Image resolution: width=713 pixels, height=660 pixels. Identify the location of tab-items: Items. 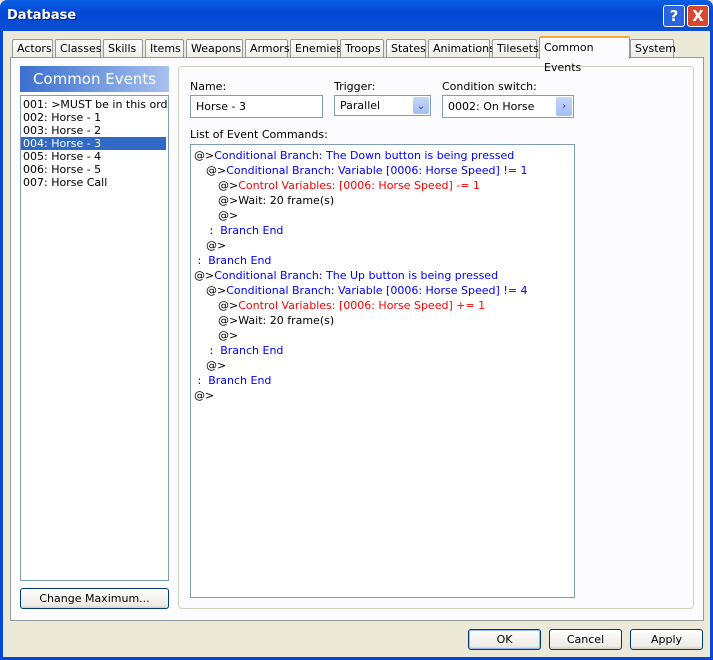
(164, 48).